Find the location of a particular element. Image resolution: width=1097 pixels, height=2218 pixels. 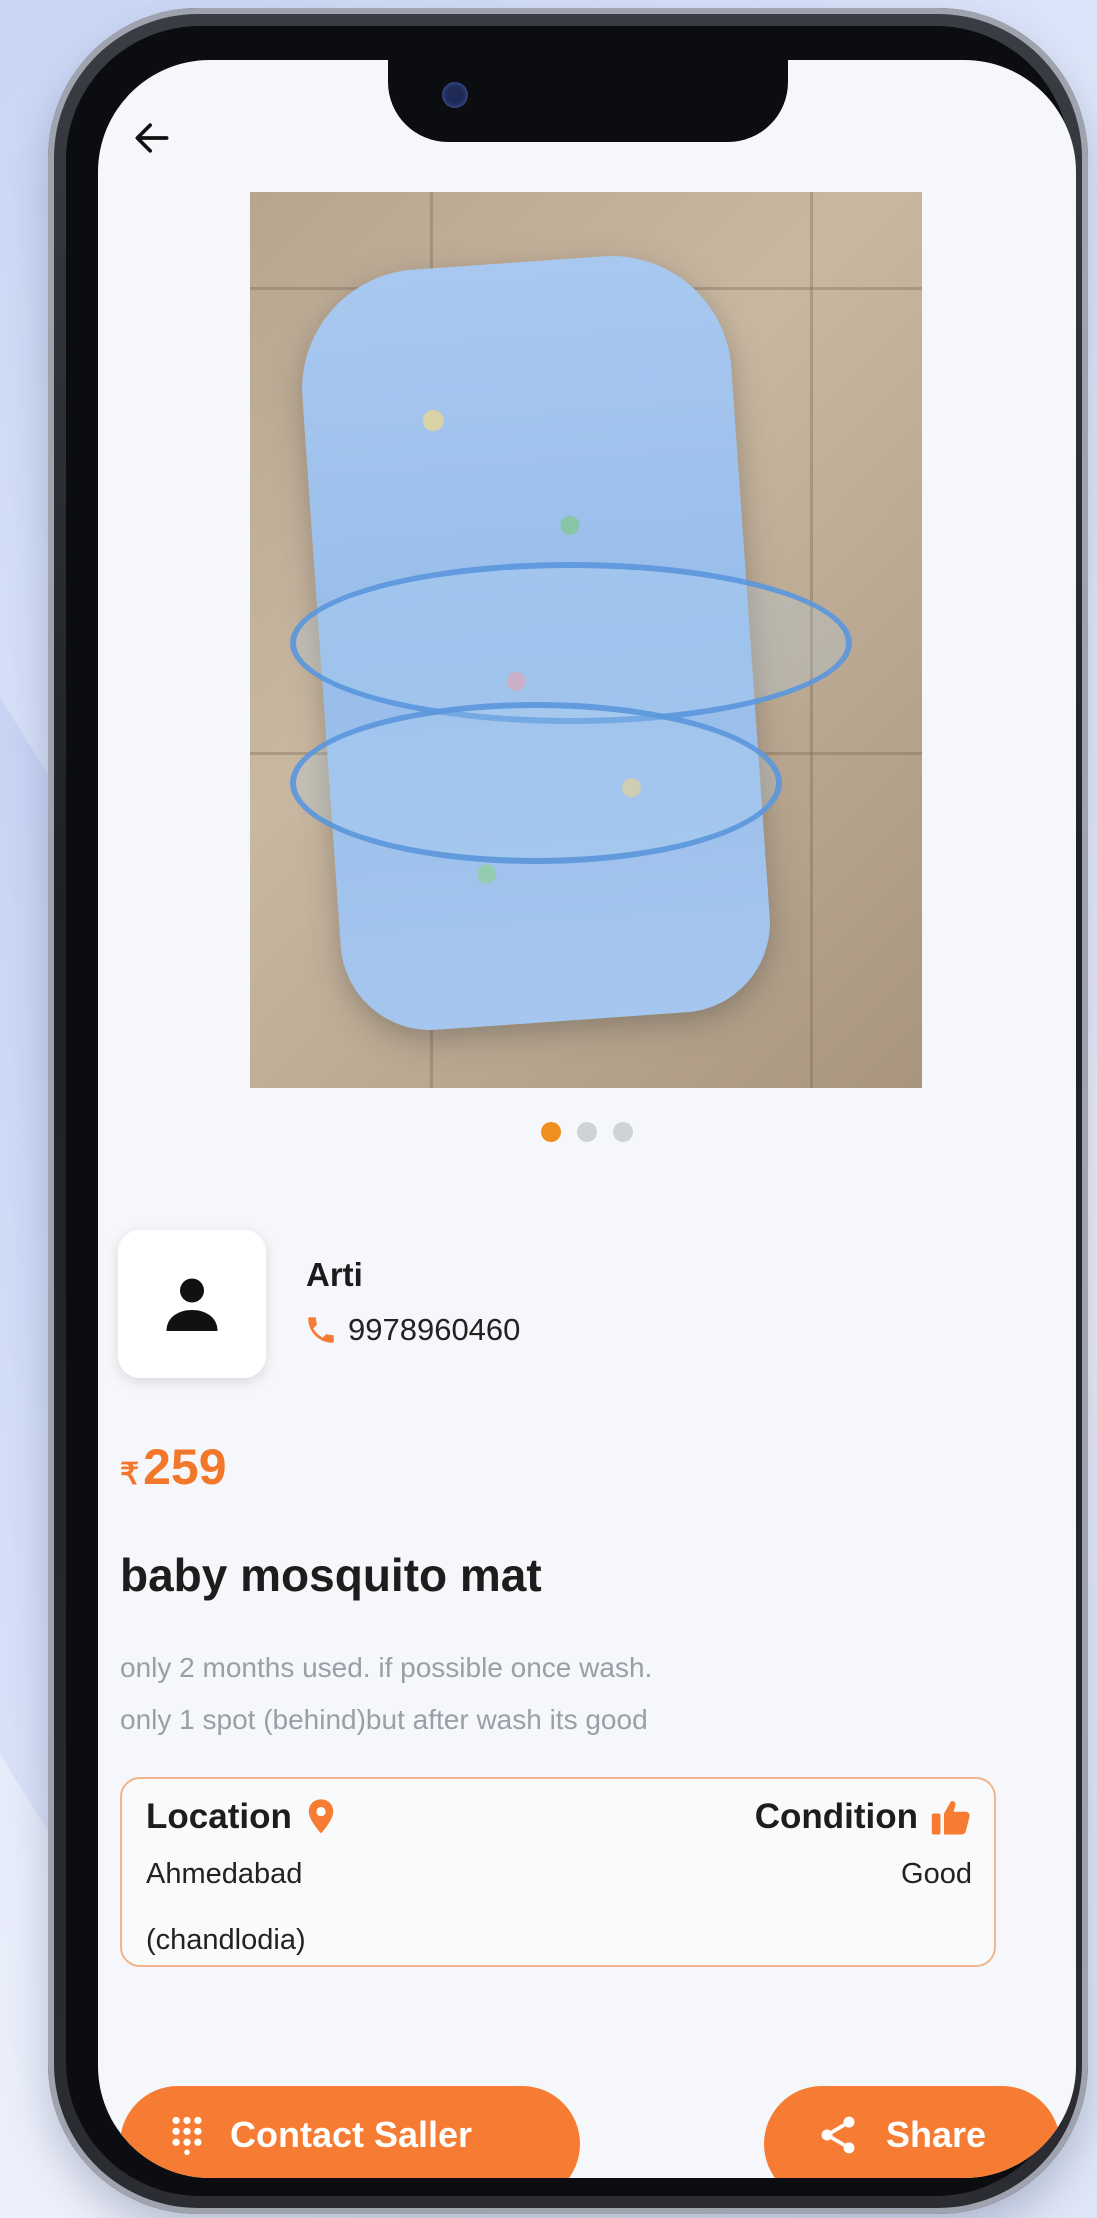

location-value: Ahmedabad (chandlodia) is located at coordinates (242, 1907).